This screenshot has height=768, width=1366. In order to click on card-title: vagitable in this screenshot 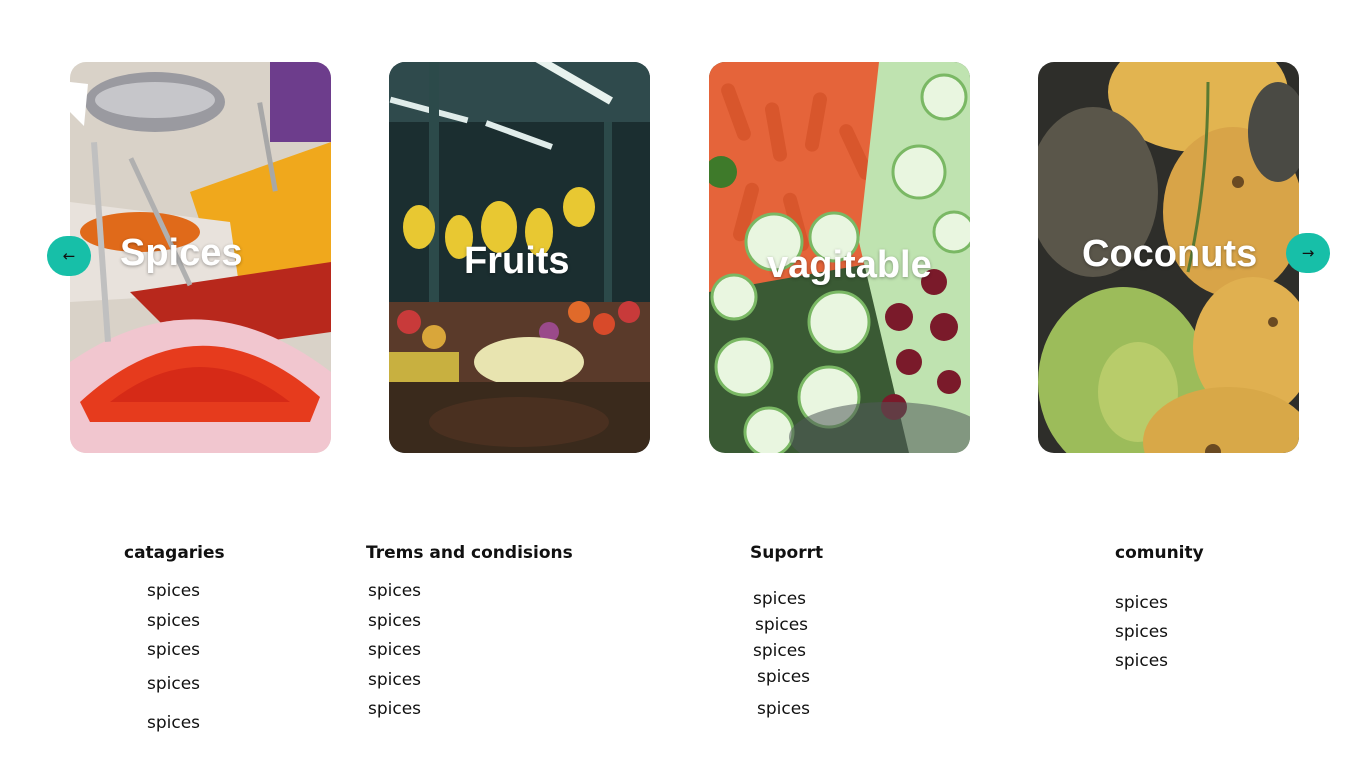, I will do `click(849, 265)`.